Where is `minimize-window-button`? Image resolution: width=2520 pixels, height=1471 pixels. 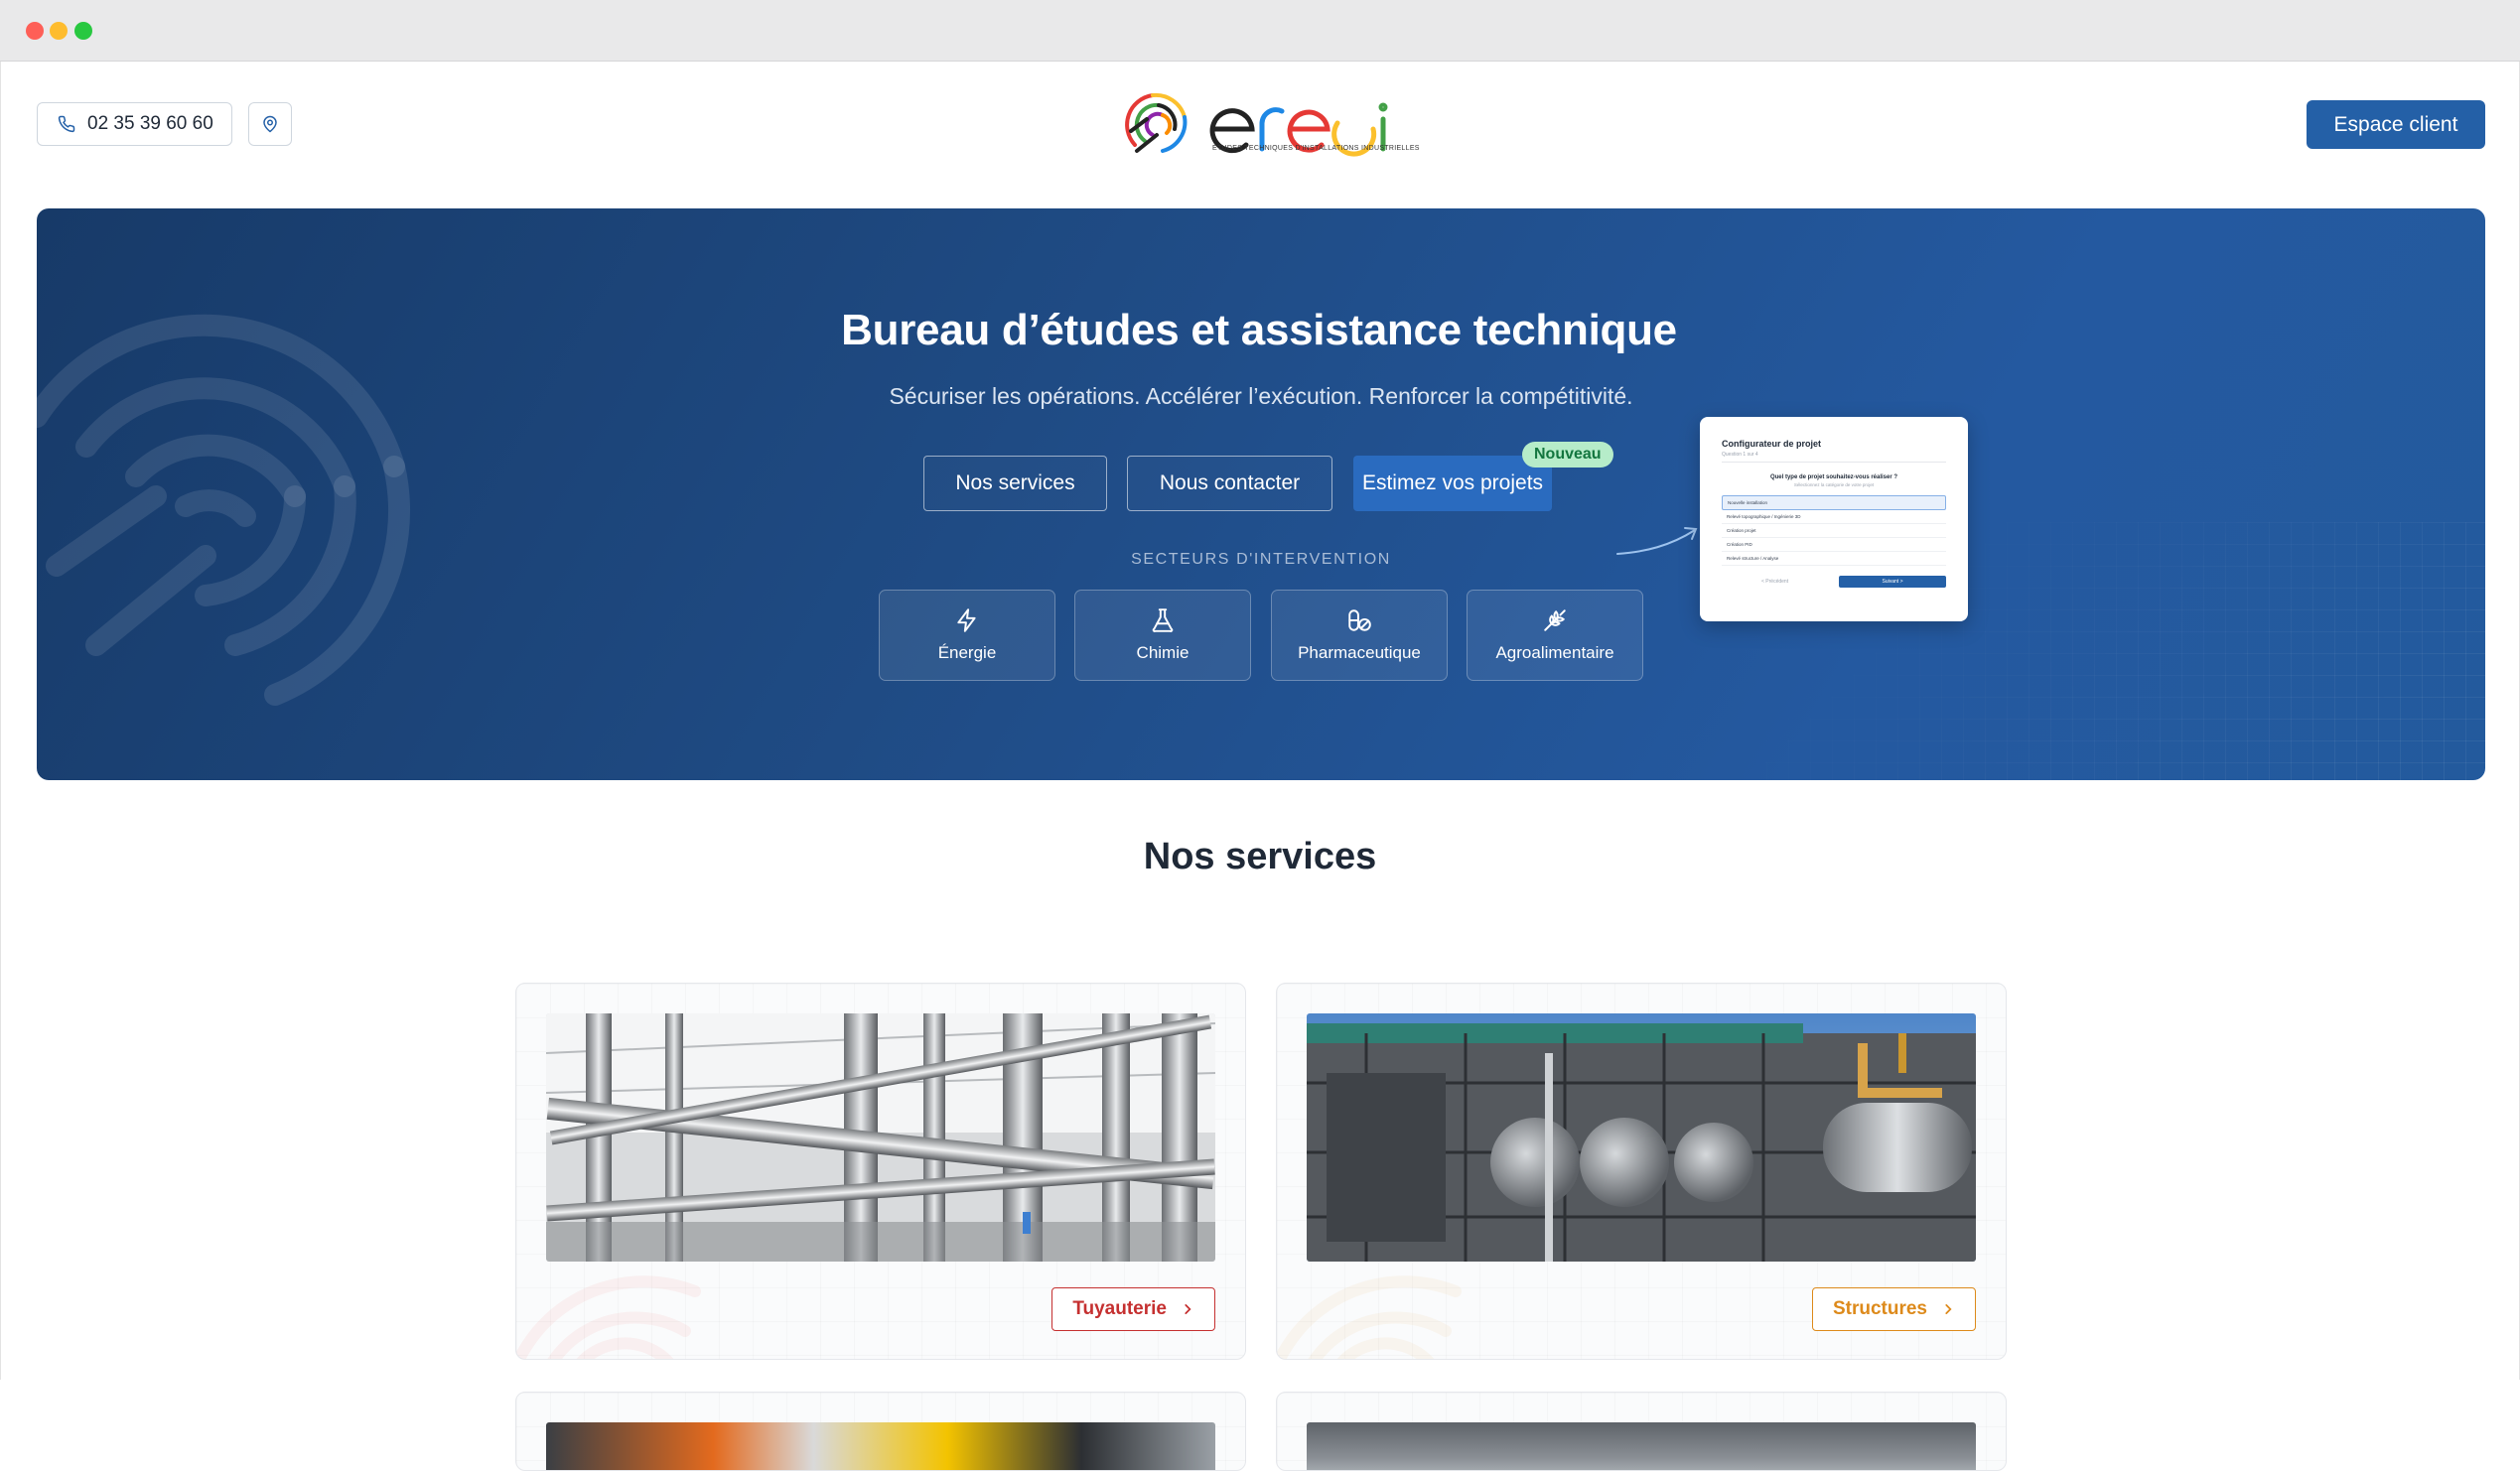
minimize-window-button is located at coordinates (59, 31).